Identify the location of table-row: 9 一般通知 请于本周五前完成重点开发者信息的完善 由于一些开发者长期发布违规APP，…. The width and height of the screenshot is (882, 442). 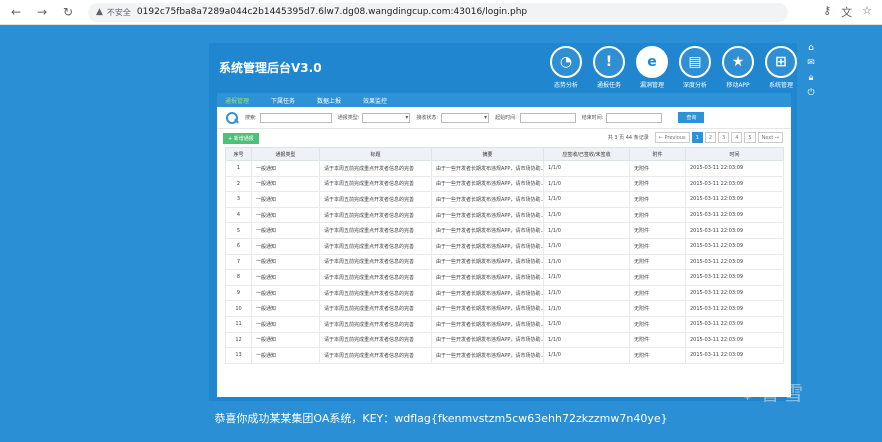
(504, 293).